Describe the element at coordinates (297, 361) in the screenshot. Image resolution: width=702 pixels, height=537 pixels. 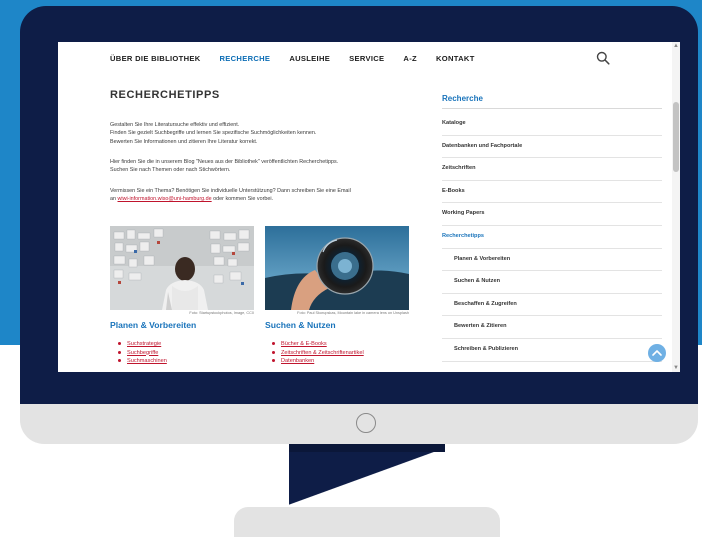
I see `link-datenbanken: Datenbanken` at that location.